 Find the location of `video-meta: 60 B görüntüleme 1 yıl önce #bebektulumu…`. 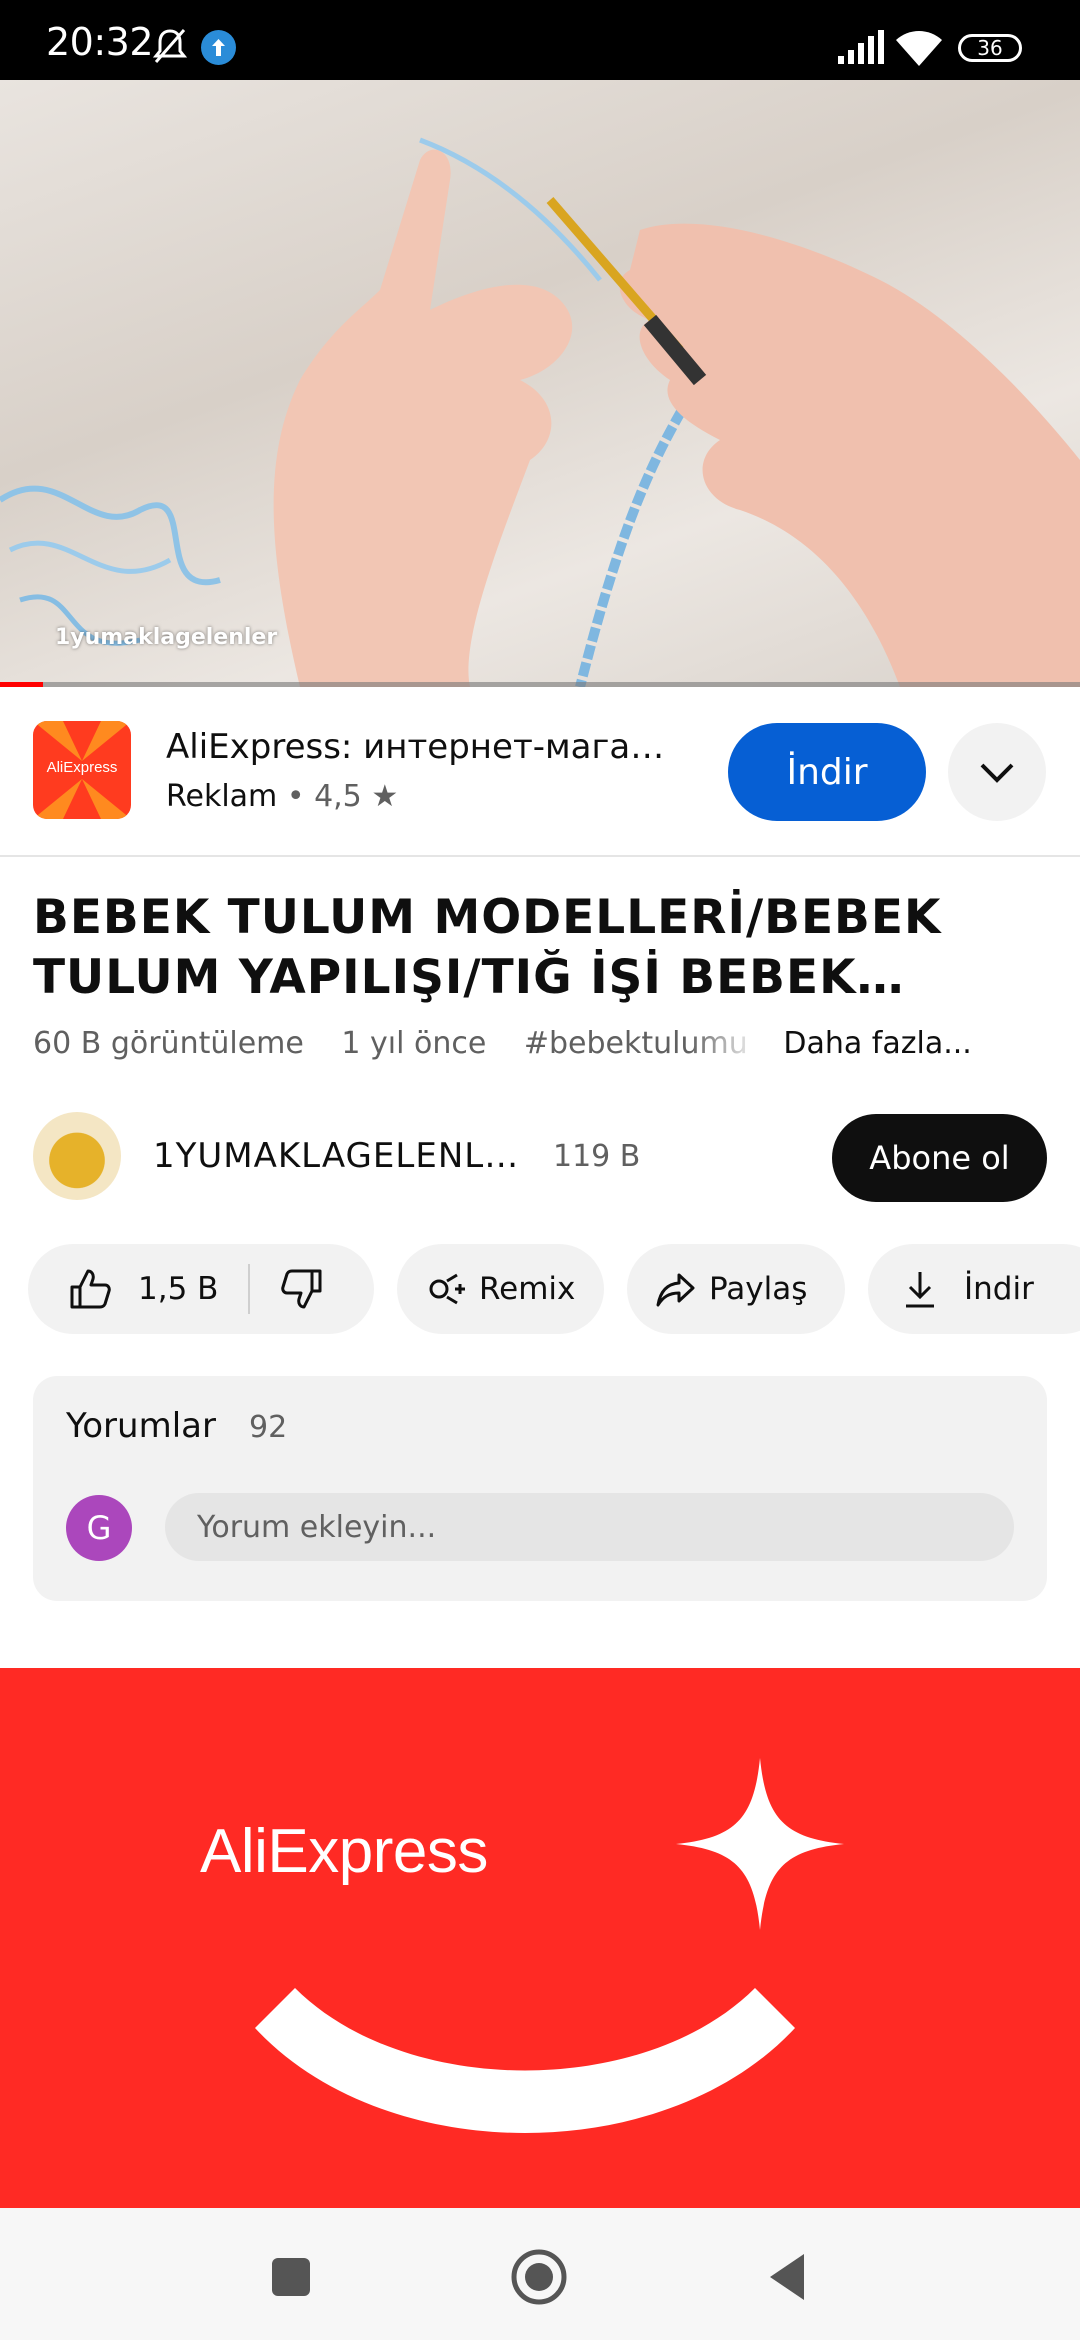

video-meta: 60 B görüntüleme 1 yıl önce #bebektulumu… is located at coordinates (540, 1043).